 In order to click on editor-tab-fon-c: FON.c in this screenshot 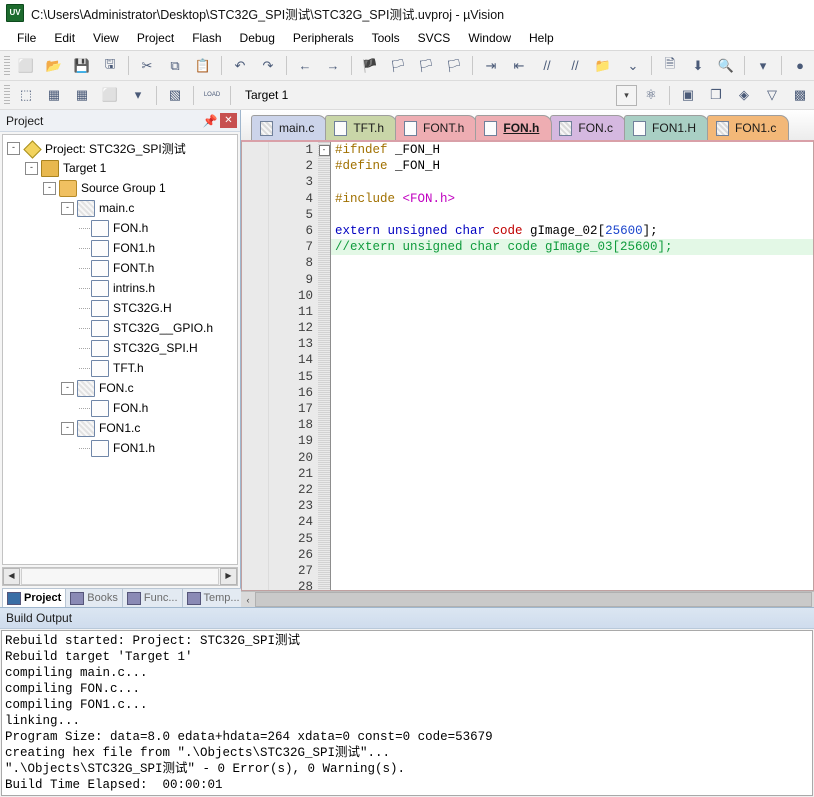, I will do `click(588, 127)`.